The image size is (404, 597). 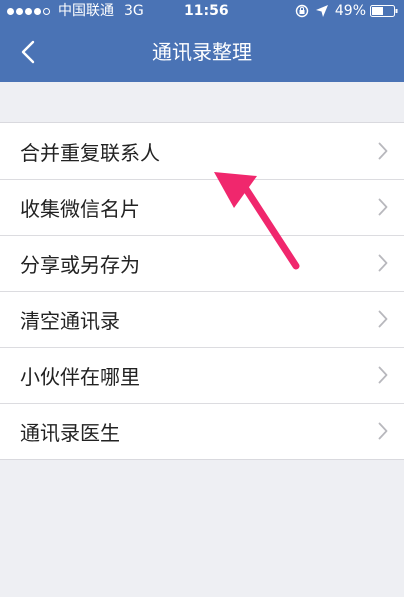 What do you see at coordinates (384, 11) in the screenshot?
I see `battery-icon` at bounding box center [384, 11].